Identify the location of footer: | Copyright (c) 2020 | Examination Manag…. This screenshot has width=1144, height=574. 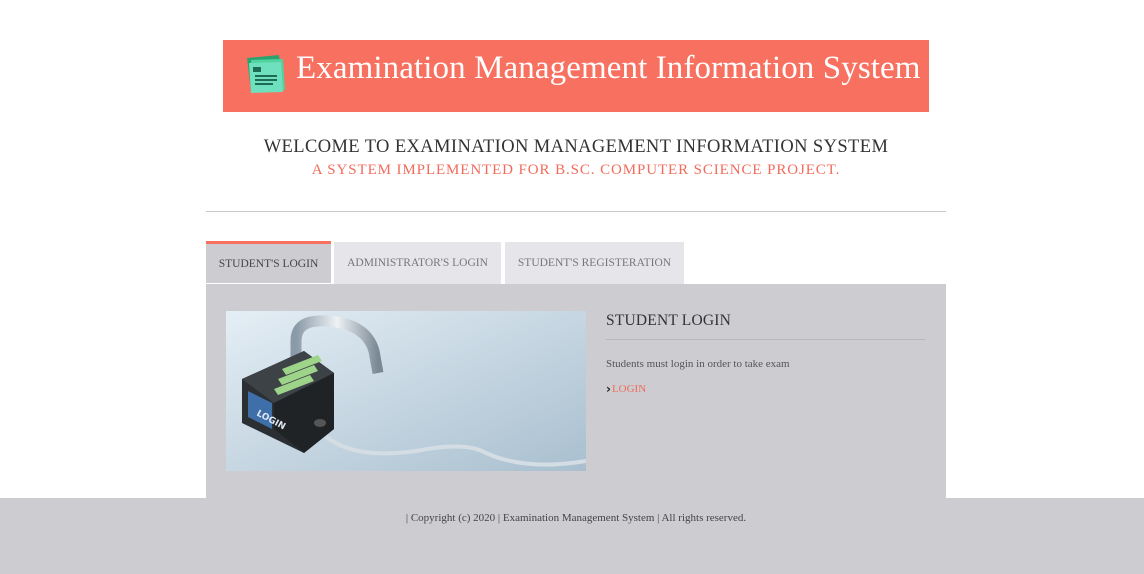
(572, 536).